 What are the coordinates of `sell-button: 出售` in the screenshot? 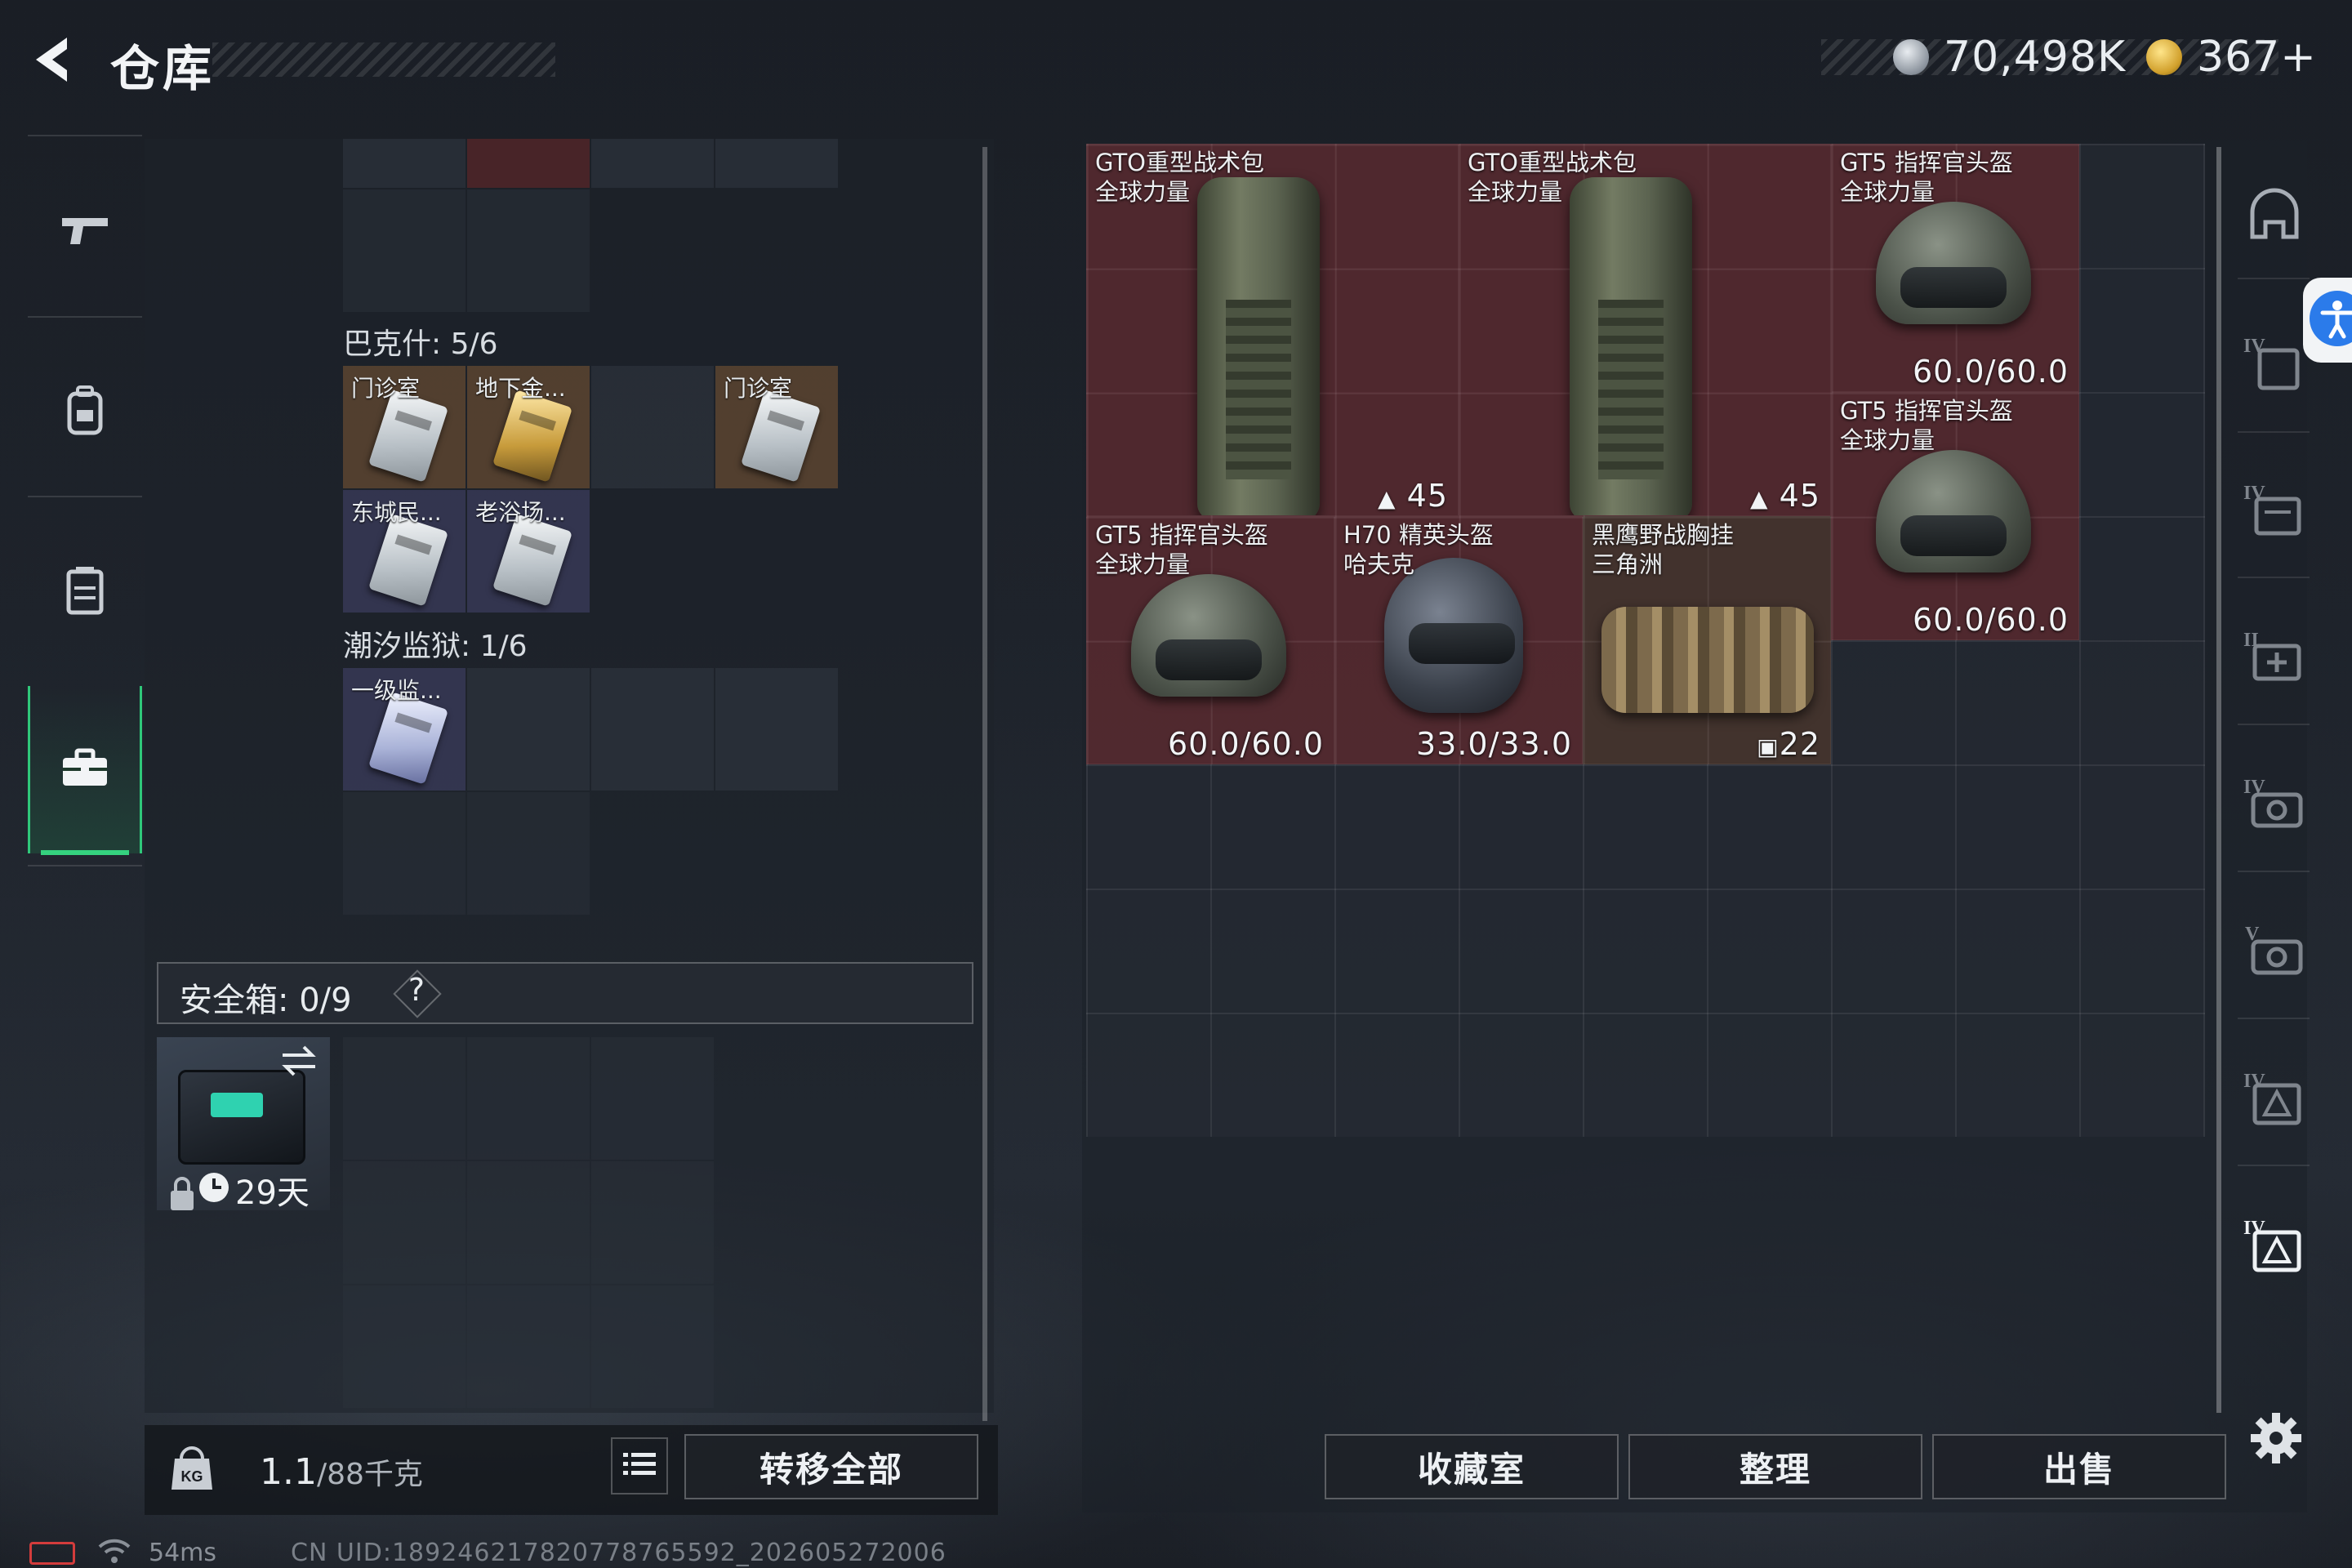 It's located at (2079, 1466).